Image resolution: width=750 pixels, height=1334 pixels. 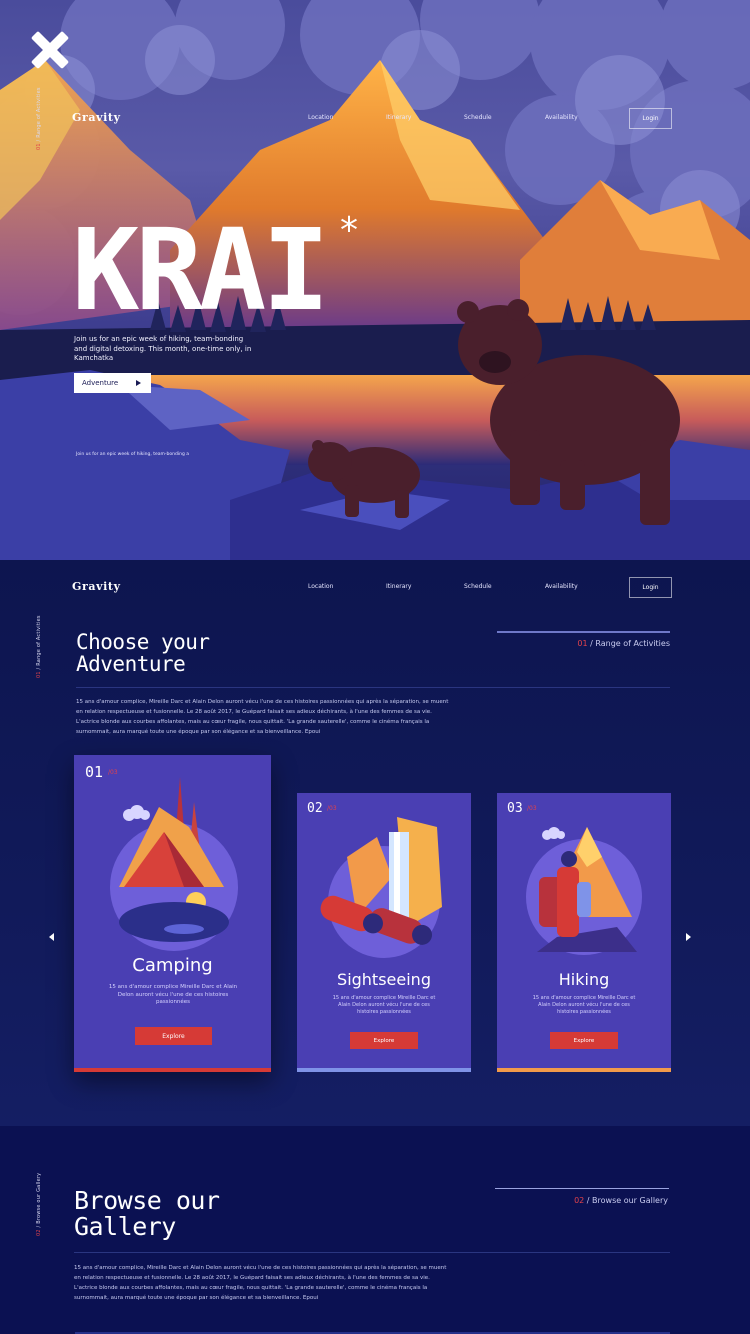 I want to click on gallery-divider, so click(x=372, y=1252).